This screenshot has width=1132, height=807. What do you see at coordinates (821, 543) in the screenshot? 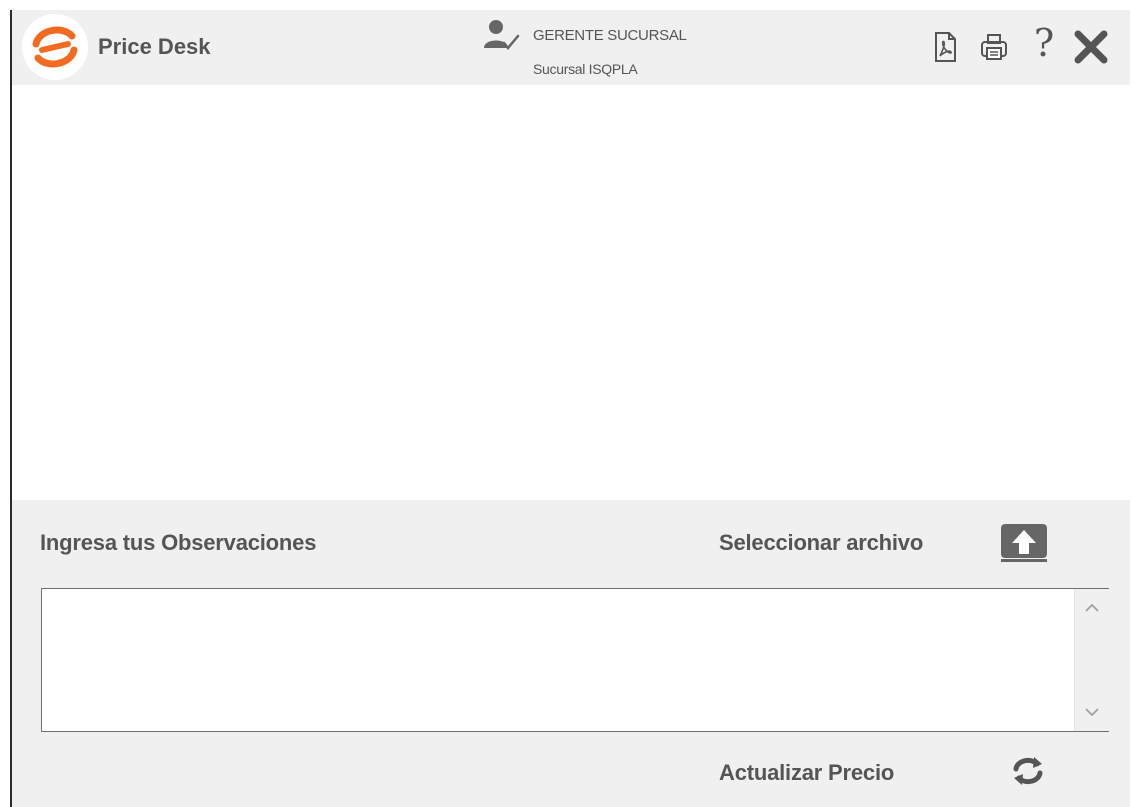
I see `select-file-label: Seleccionar archivo` at bounding box center [821, 543].